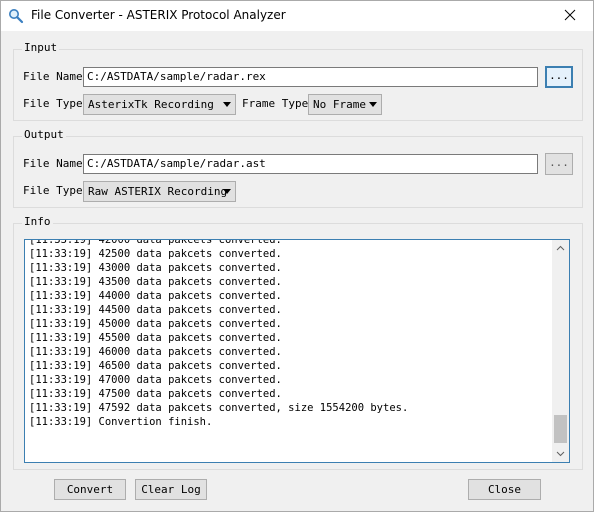 The image size is (594, 512). What do you see at coordinates (90, 489) in the screenshot?
I see `convert-button: Convert` at bounding box center [90, 489].